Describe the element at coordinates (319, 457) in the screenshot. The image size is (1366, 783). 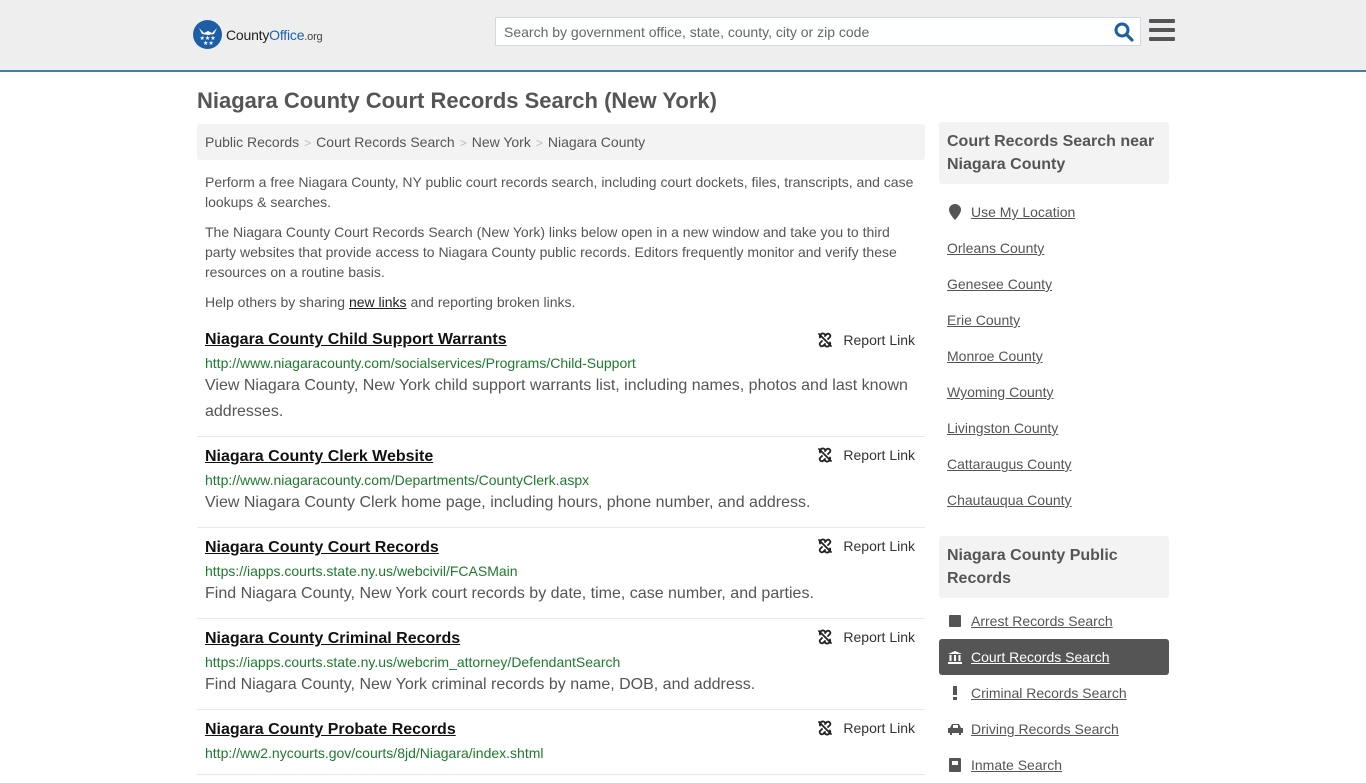
I see `result-title-link: Niagara County Clerk Website` at that location.